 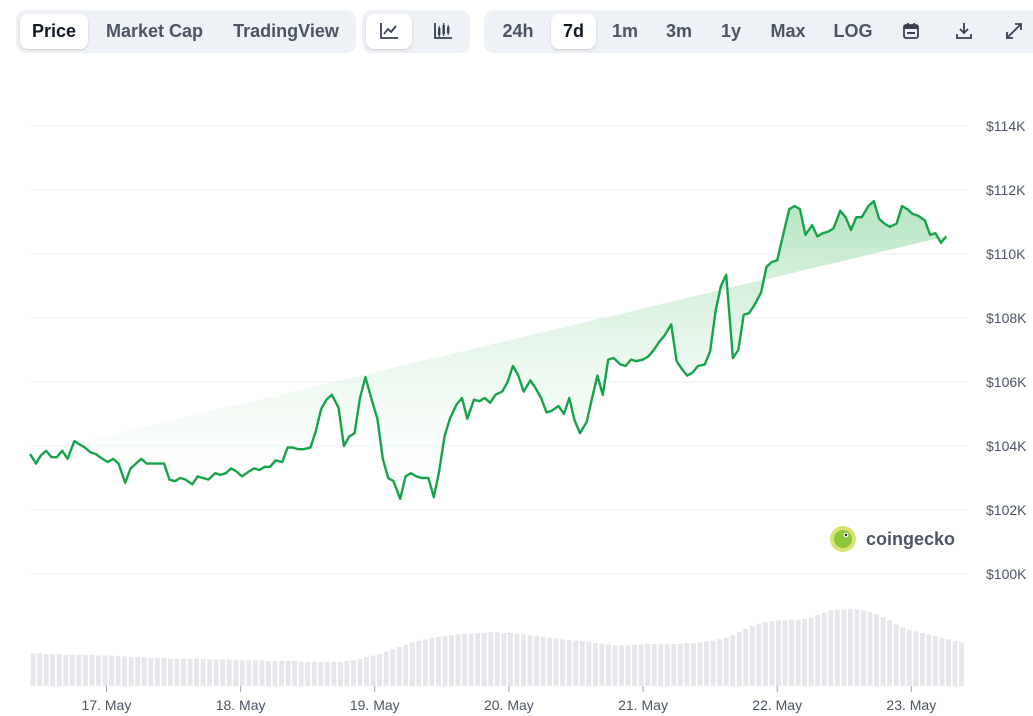 What do you see at coordinates (625, 31) in the screenshot?
I see `range-1m: 1m` at bounding box center [625, 31].